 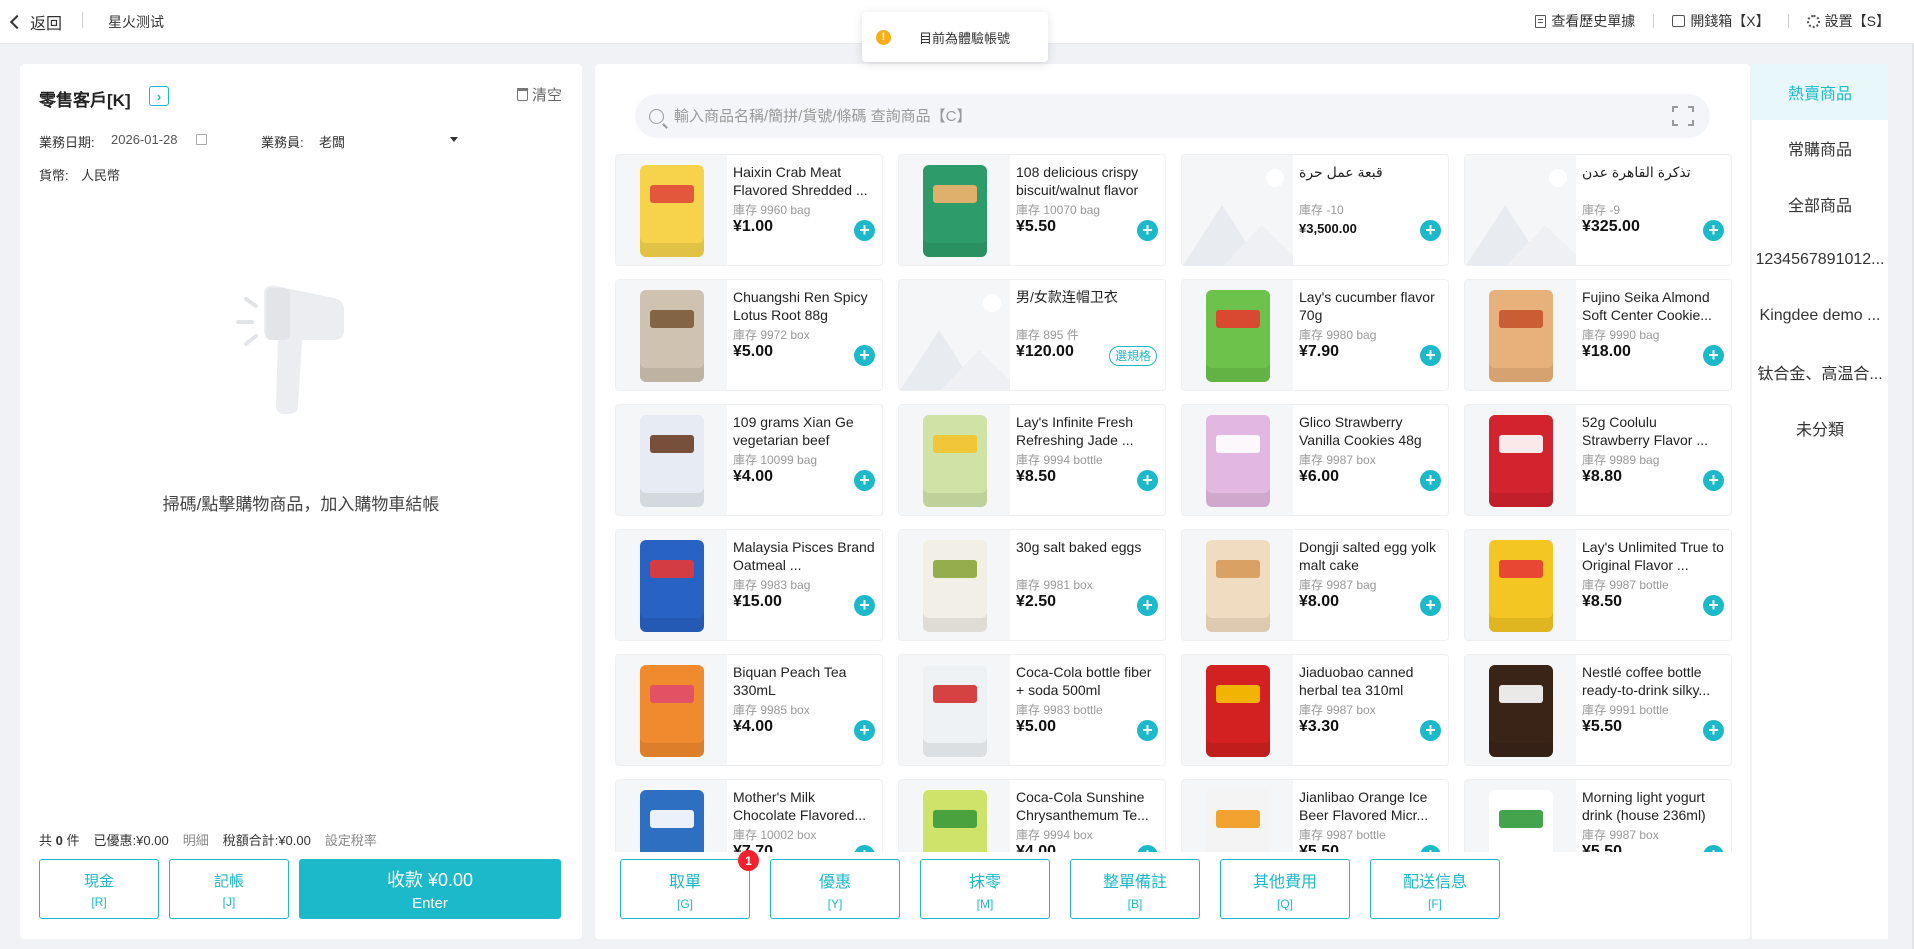 I want to click on customer-select-button: ›, so click(x=159, y=96).